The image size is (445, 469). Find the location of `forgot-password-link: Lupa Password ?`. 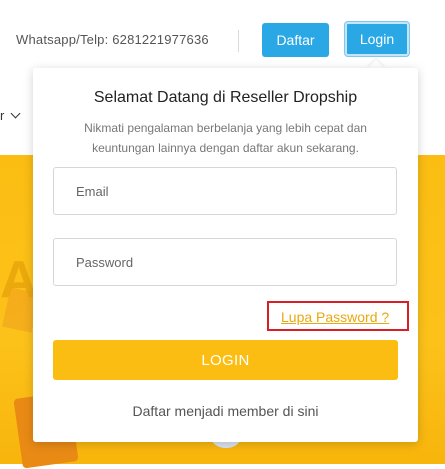

forgot-password-link: Lupa Password ? is located at coordinates (335, 317).